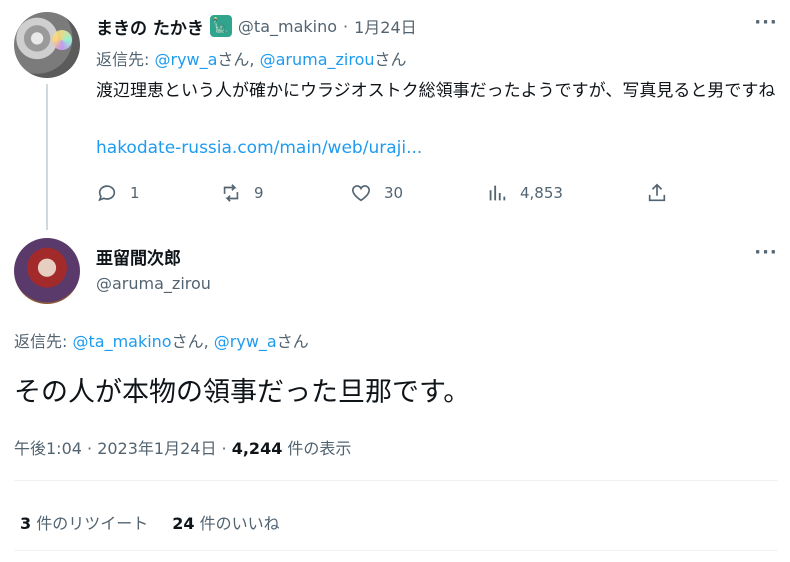 This screenshot has height=562, width=790. Describe the element at coordinates (118, 193) in the screenshot. I see `reply-button: 1` at that location.